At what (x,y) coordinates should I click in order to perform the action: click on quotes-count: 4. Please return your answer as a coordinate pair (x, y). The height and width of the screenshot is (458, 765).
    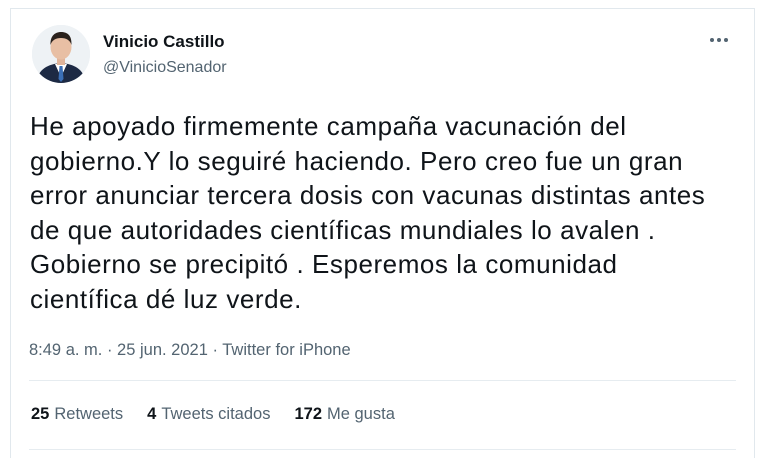
    Looking at the image, I should click on (152, 414).